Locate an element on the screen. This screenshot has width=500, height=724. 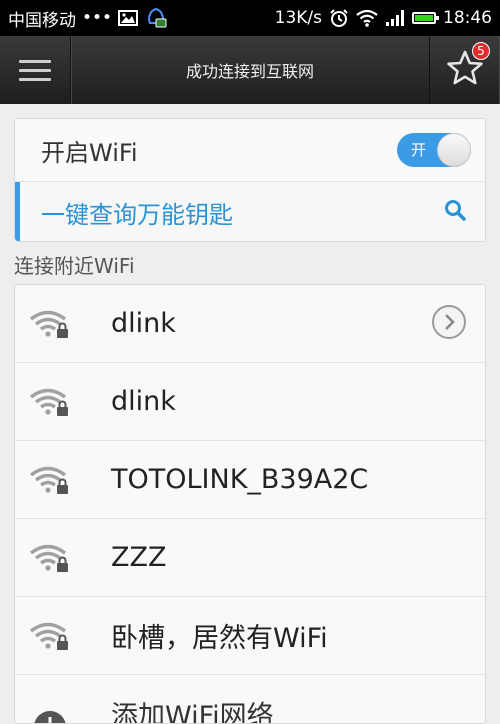
clock: 18:46 is located at coordinates (467, 18).